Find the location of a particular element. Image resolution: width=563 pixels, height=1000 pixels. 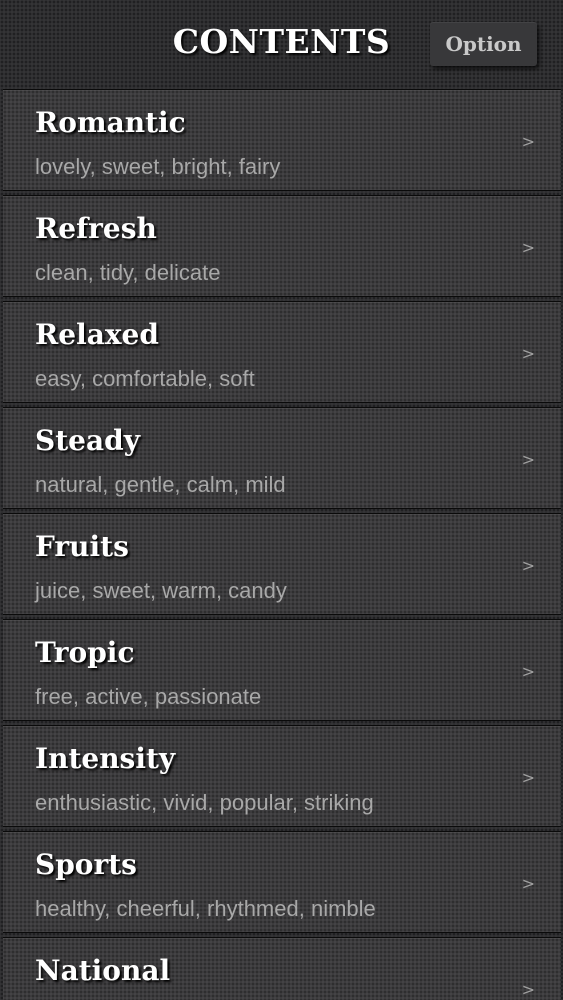

list-item-title: Refresh is located at coordinates (96, 228).